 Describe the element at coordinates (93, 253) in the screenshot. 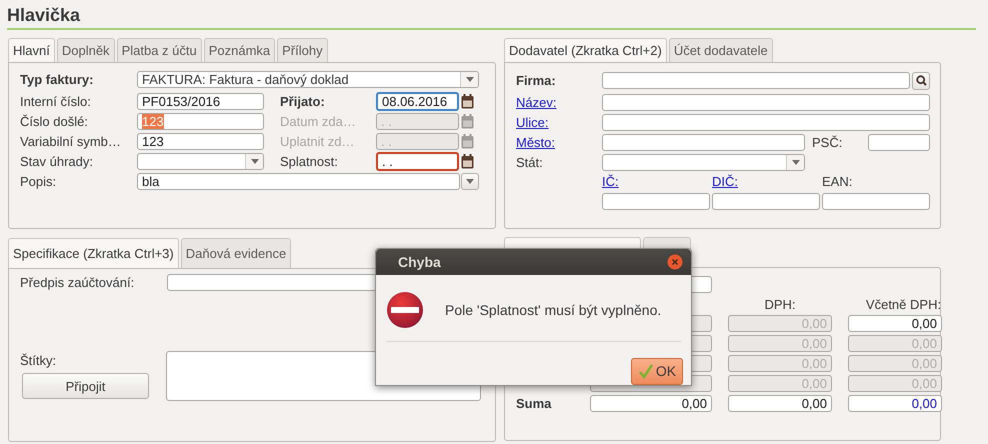

I see `tab: Specifikace (Zkratka Ctrl+3)` at that location.